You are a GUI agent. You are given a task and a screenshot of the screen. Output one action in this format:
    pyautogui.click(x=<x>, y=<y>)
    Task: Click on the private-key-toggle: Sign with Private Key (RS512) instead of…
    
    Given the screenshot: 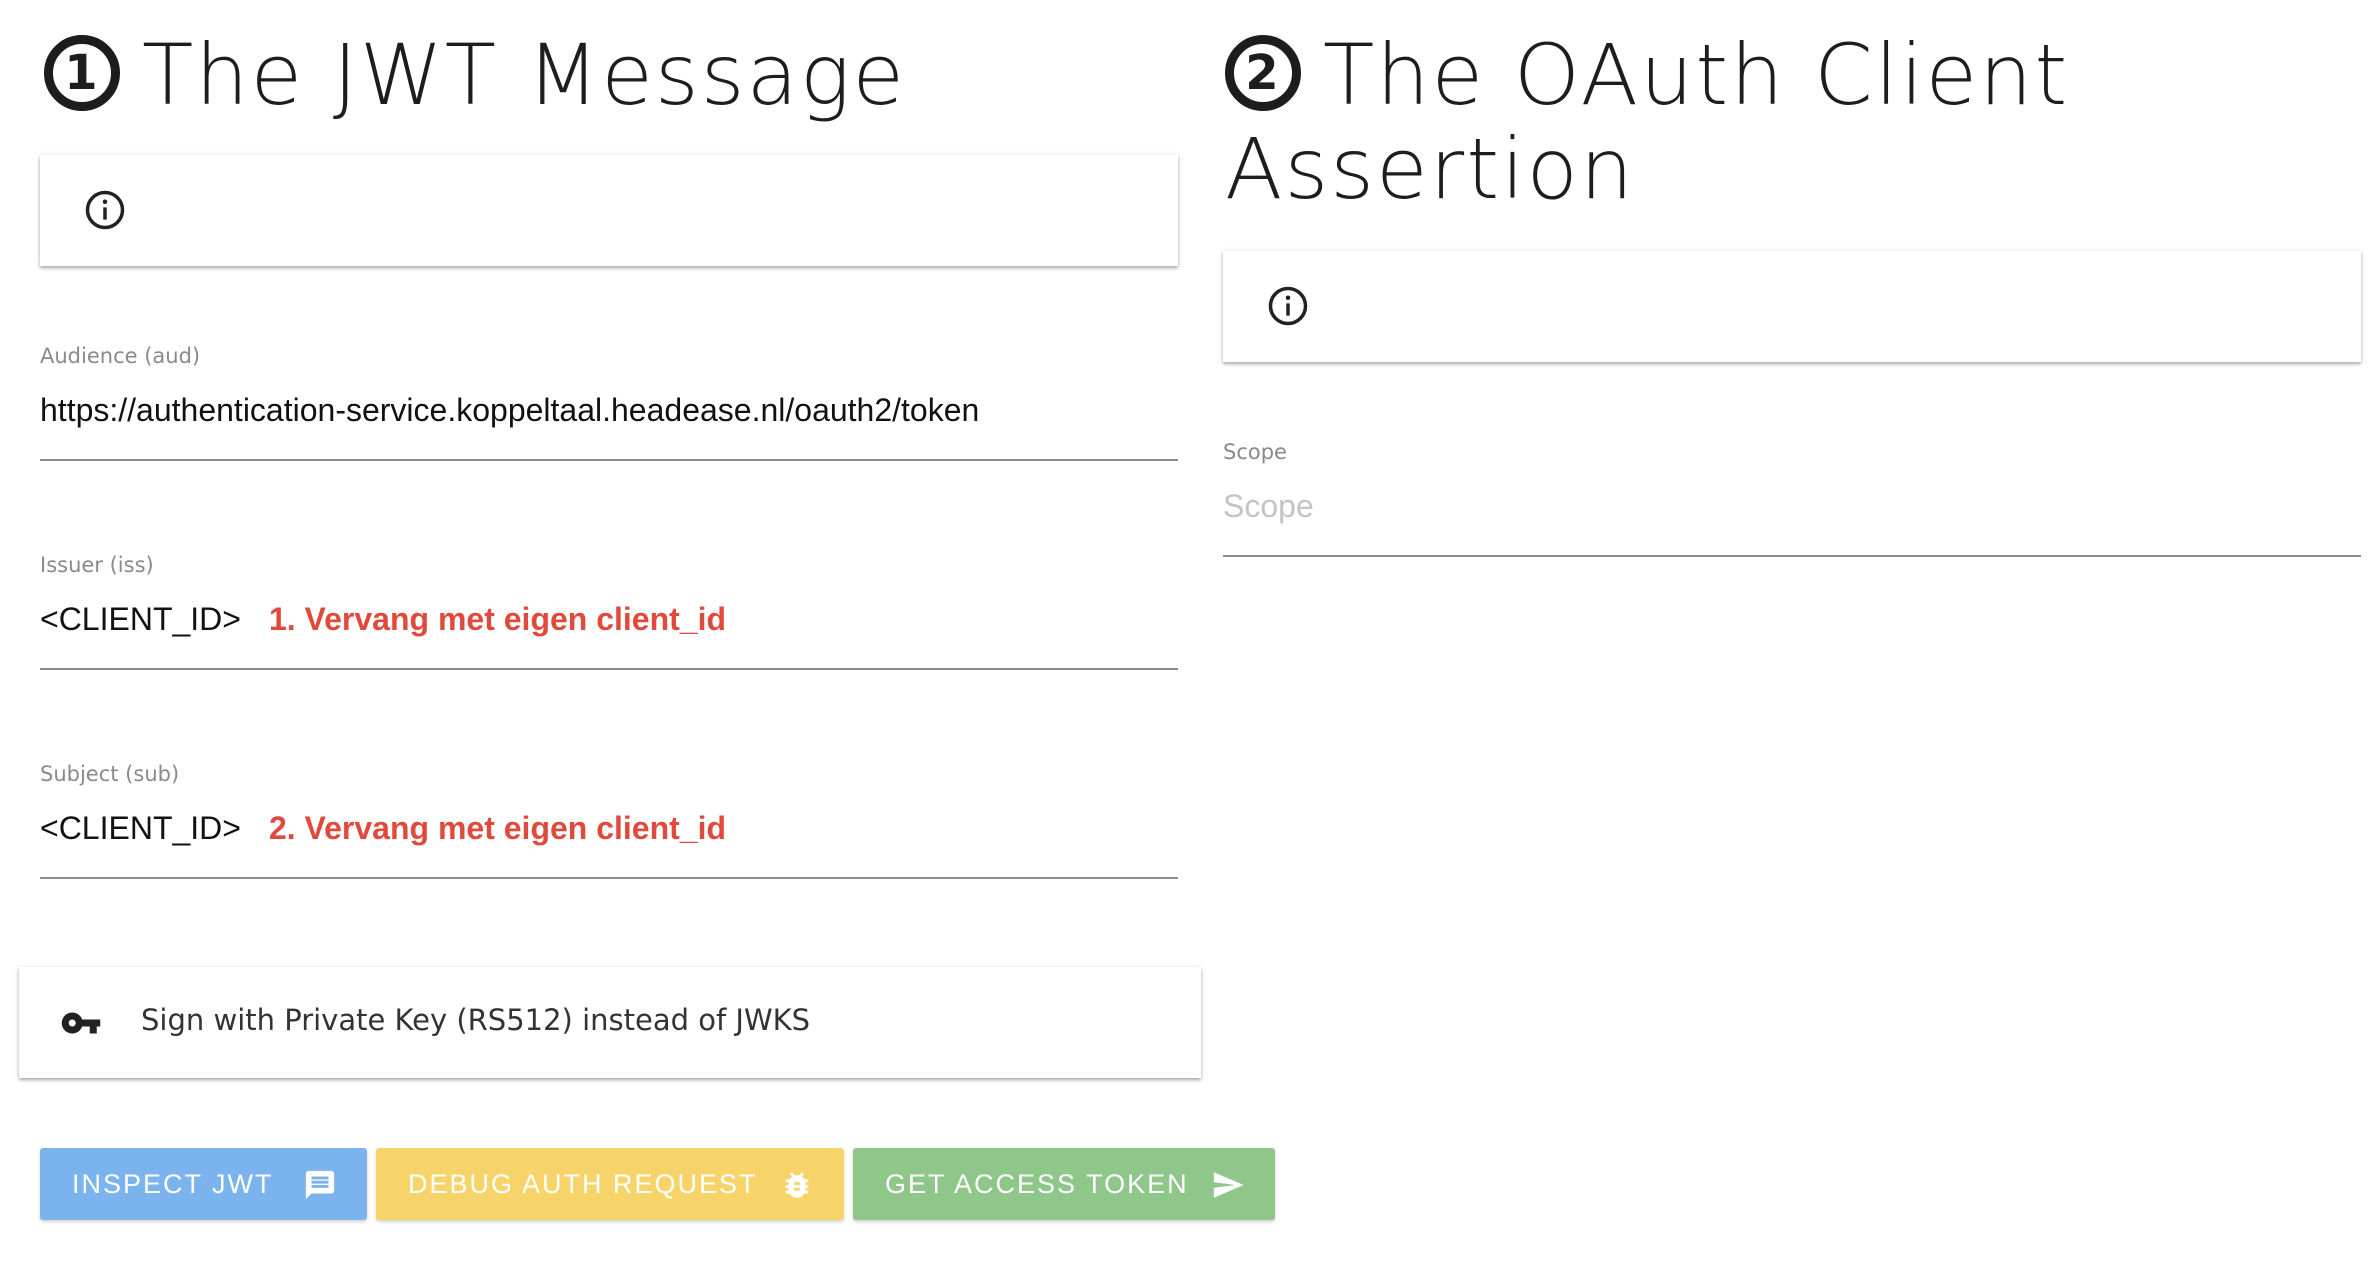 What is the action you would take?
    pyautogui.click(x=610, y=1022)
    